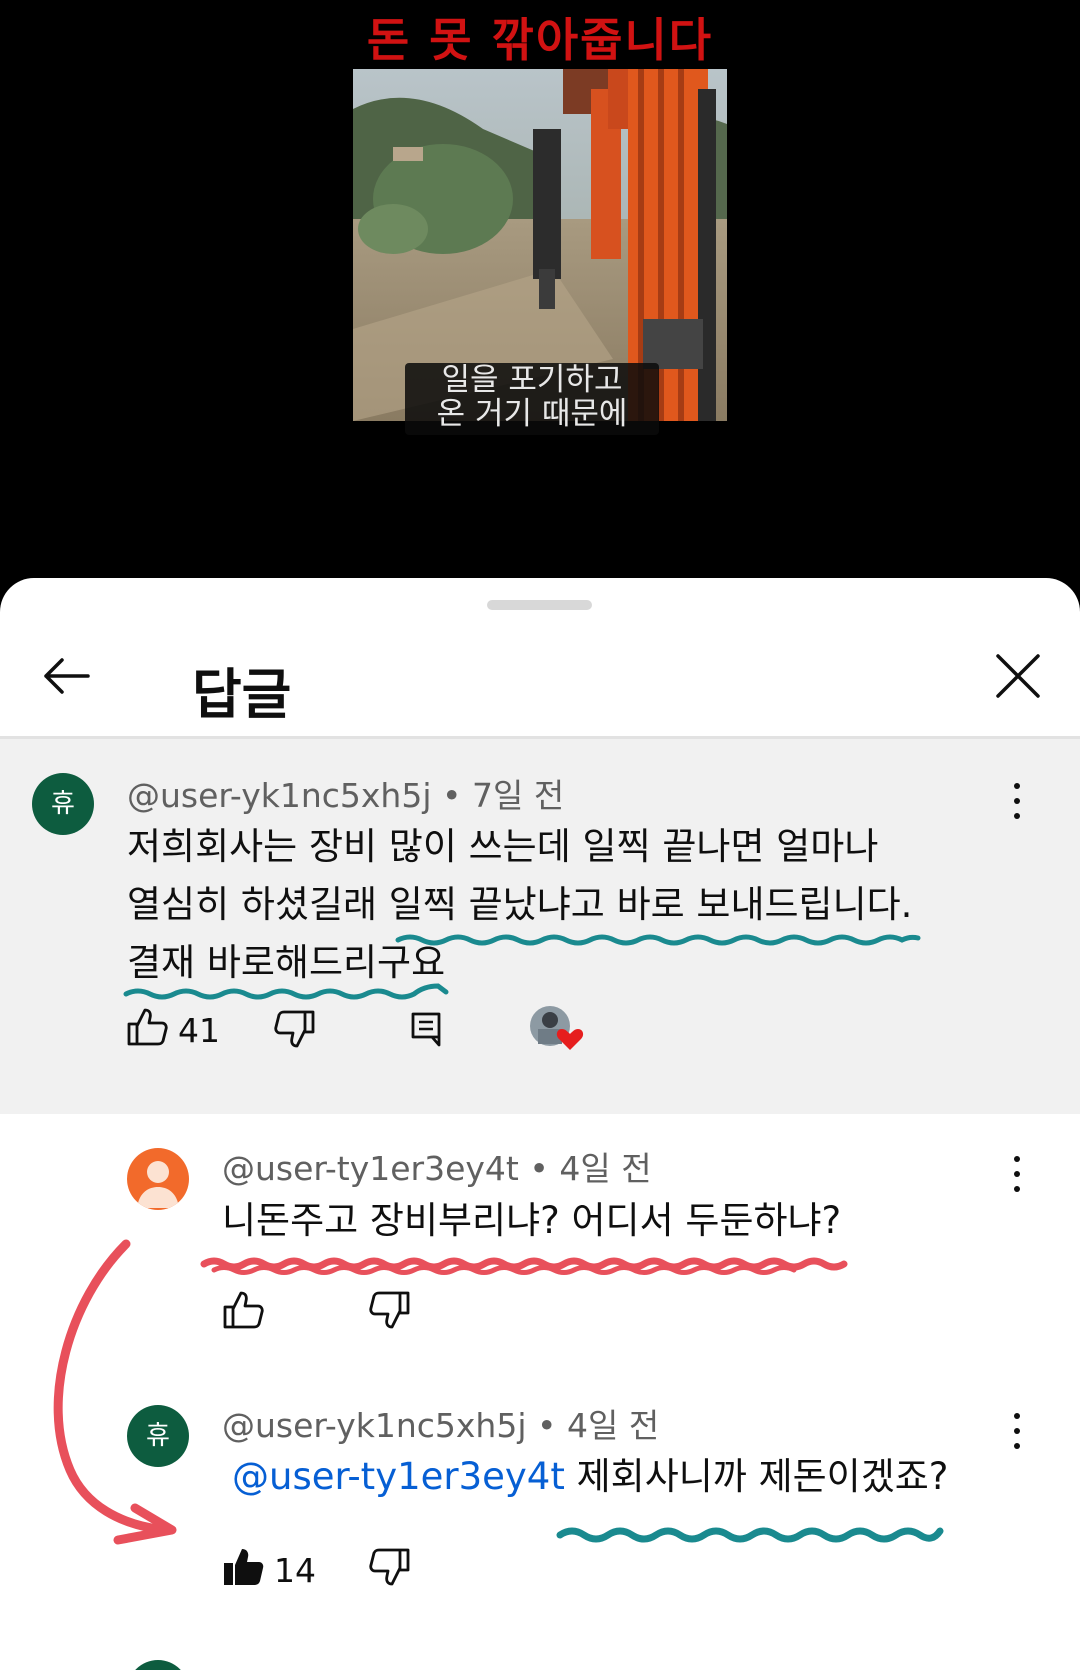 This screenshot has width=1080, height=1670. What do you see at coordinates (158, 1184) in the screenshot?
I see `default-avatar-icon` at bounding box center [158, 1184].